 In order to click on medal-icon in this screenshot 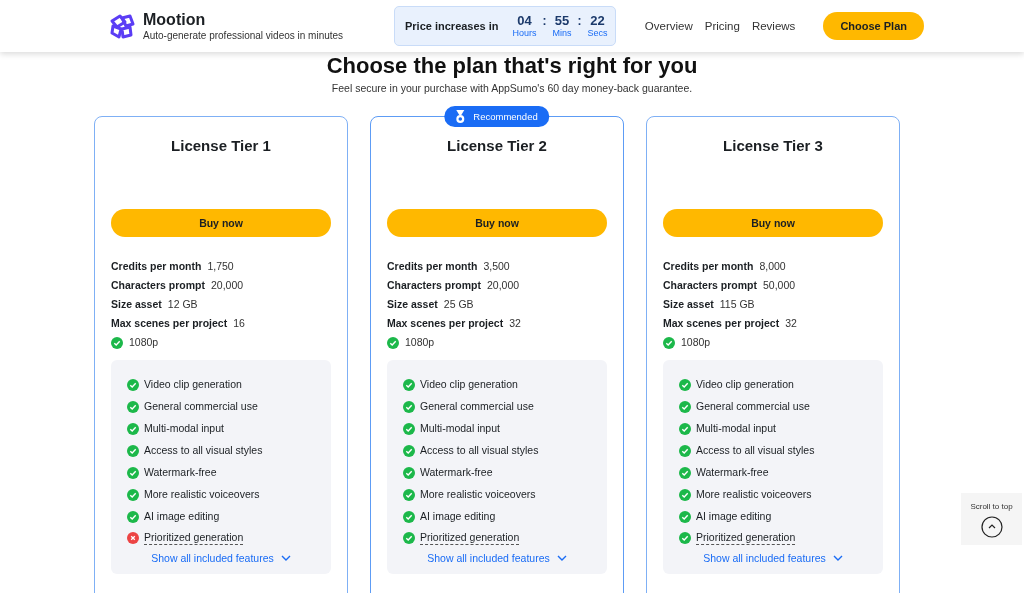, I will do `click(460, 116)`.